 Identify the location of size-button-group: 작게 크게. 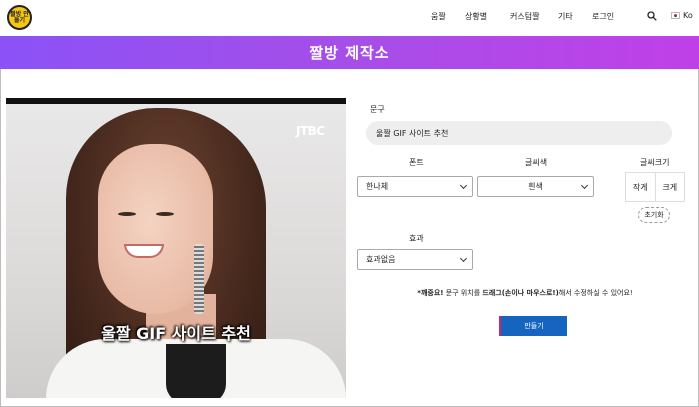
(655, 187).